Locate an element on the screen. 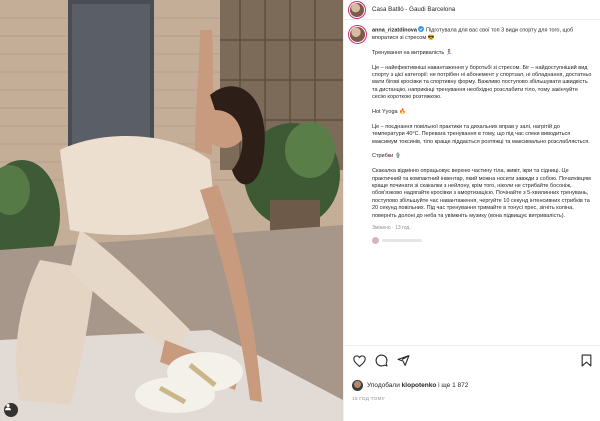  tagged-users-icon is located at coordinates (11, 410).